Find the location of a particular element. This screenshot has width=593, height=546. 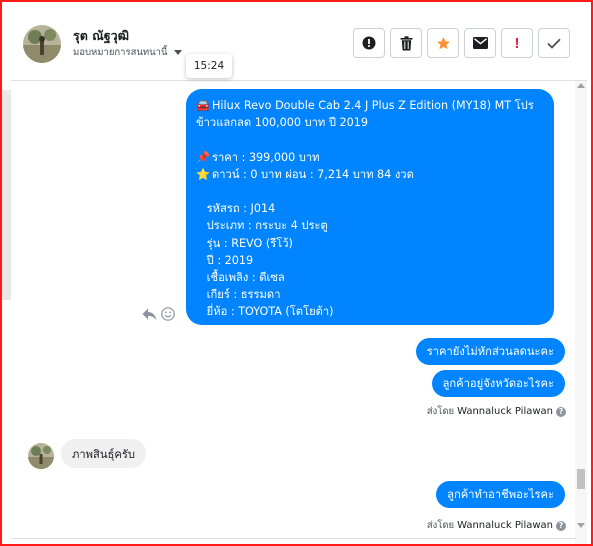

check-icon is located at coordinates (554, 43).